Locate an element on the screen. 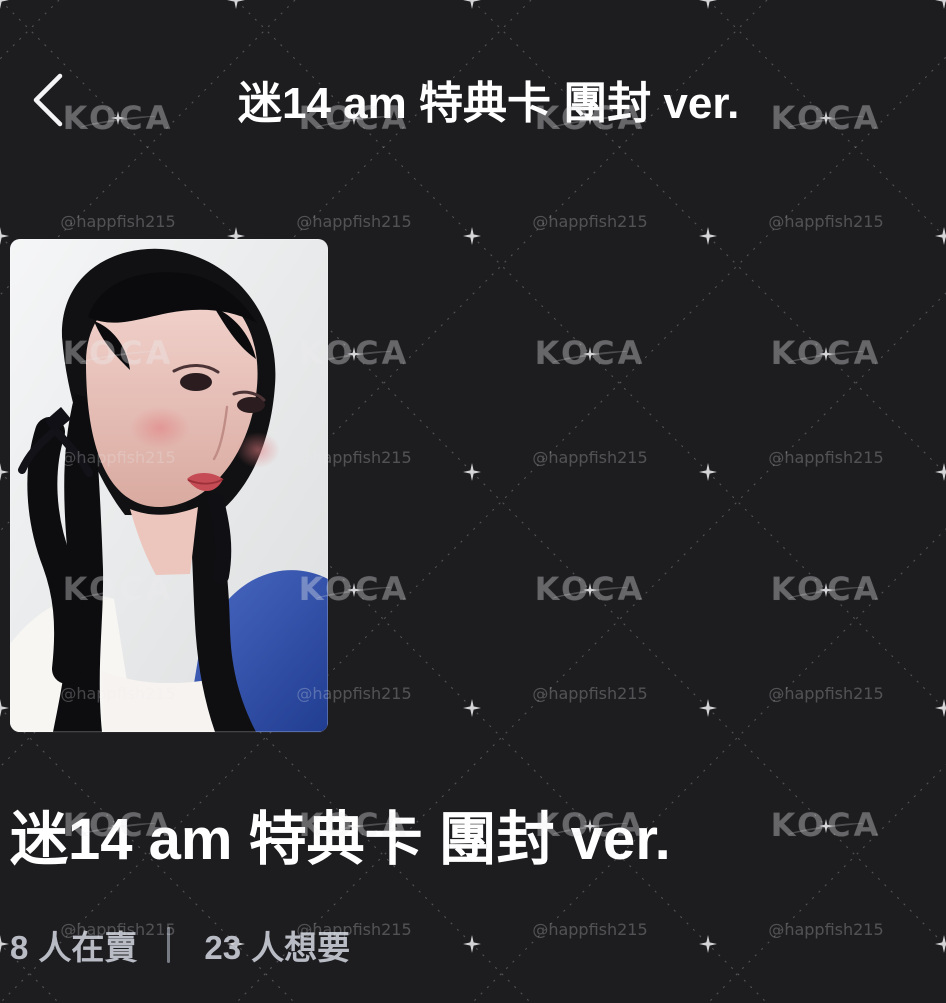 The height and width of the screenshot is (1003, 946). wanting-count: 23 is located at coordinates (223, 947).